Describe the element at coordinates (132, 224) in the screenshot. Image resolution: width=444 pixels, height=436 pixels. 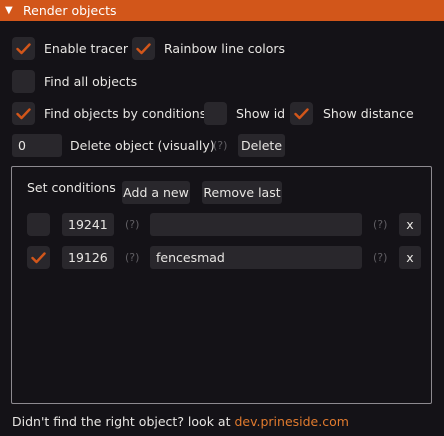
I see `condition-1-id-help: (?)` at that location.